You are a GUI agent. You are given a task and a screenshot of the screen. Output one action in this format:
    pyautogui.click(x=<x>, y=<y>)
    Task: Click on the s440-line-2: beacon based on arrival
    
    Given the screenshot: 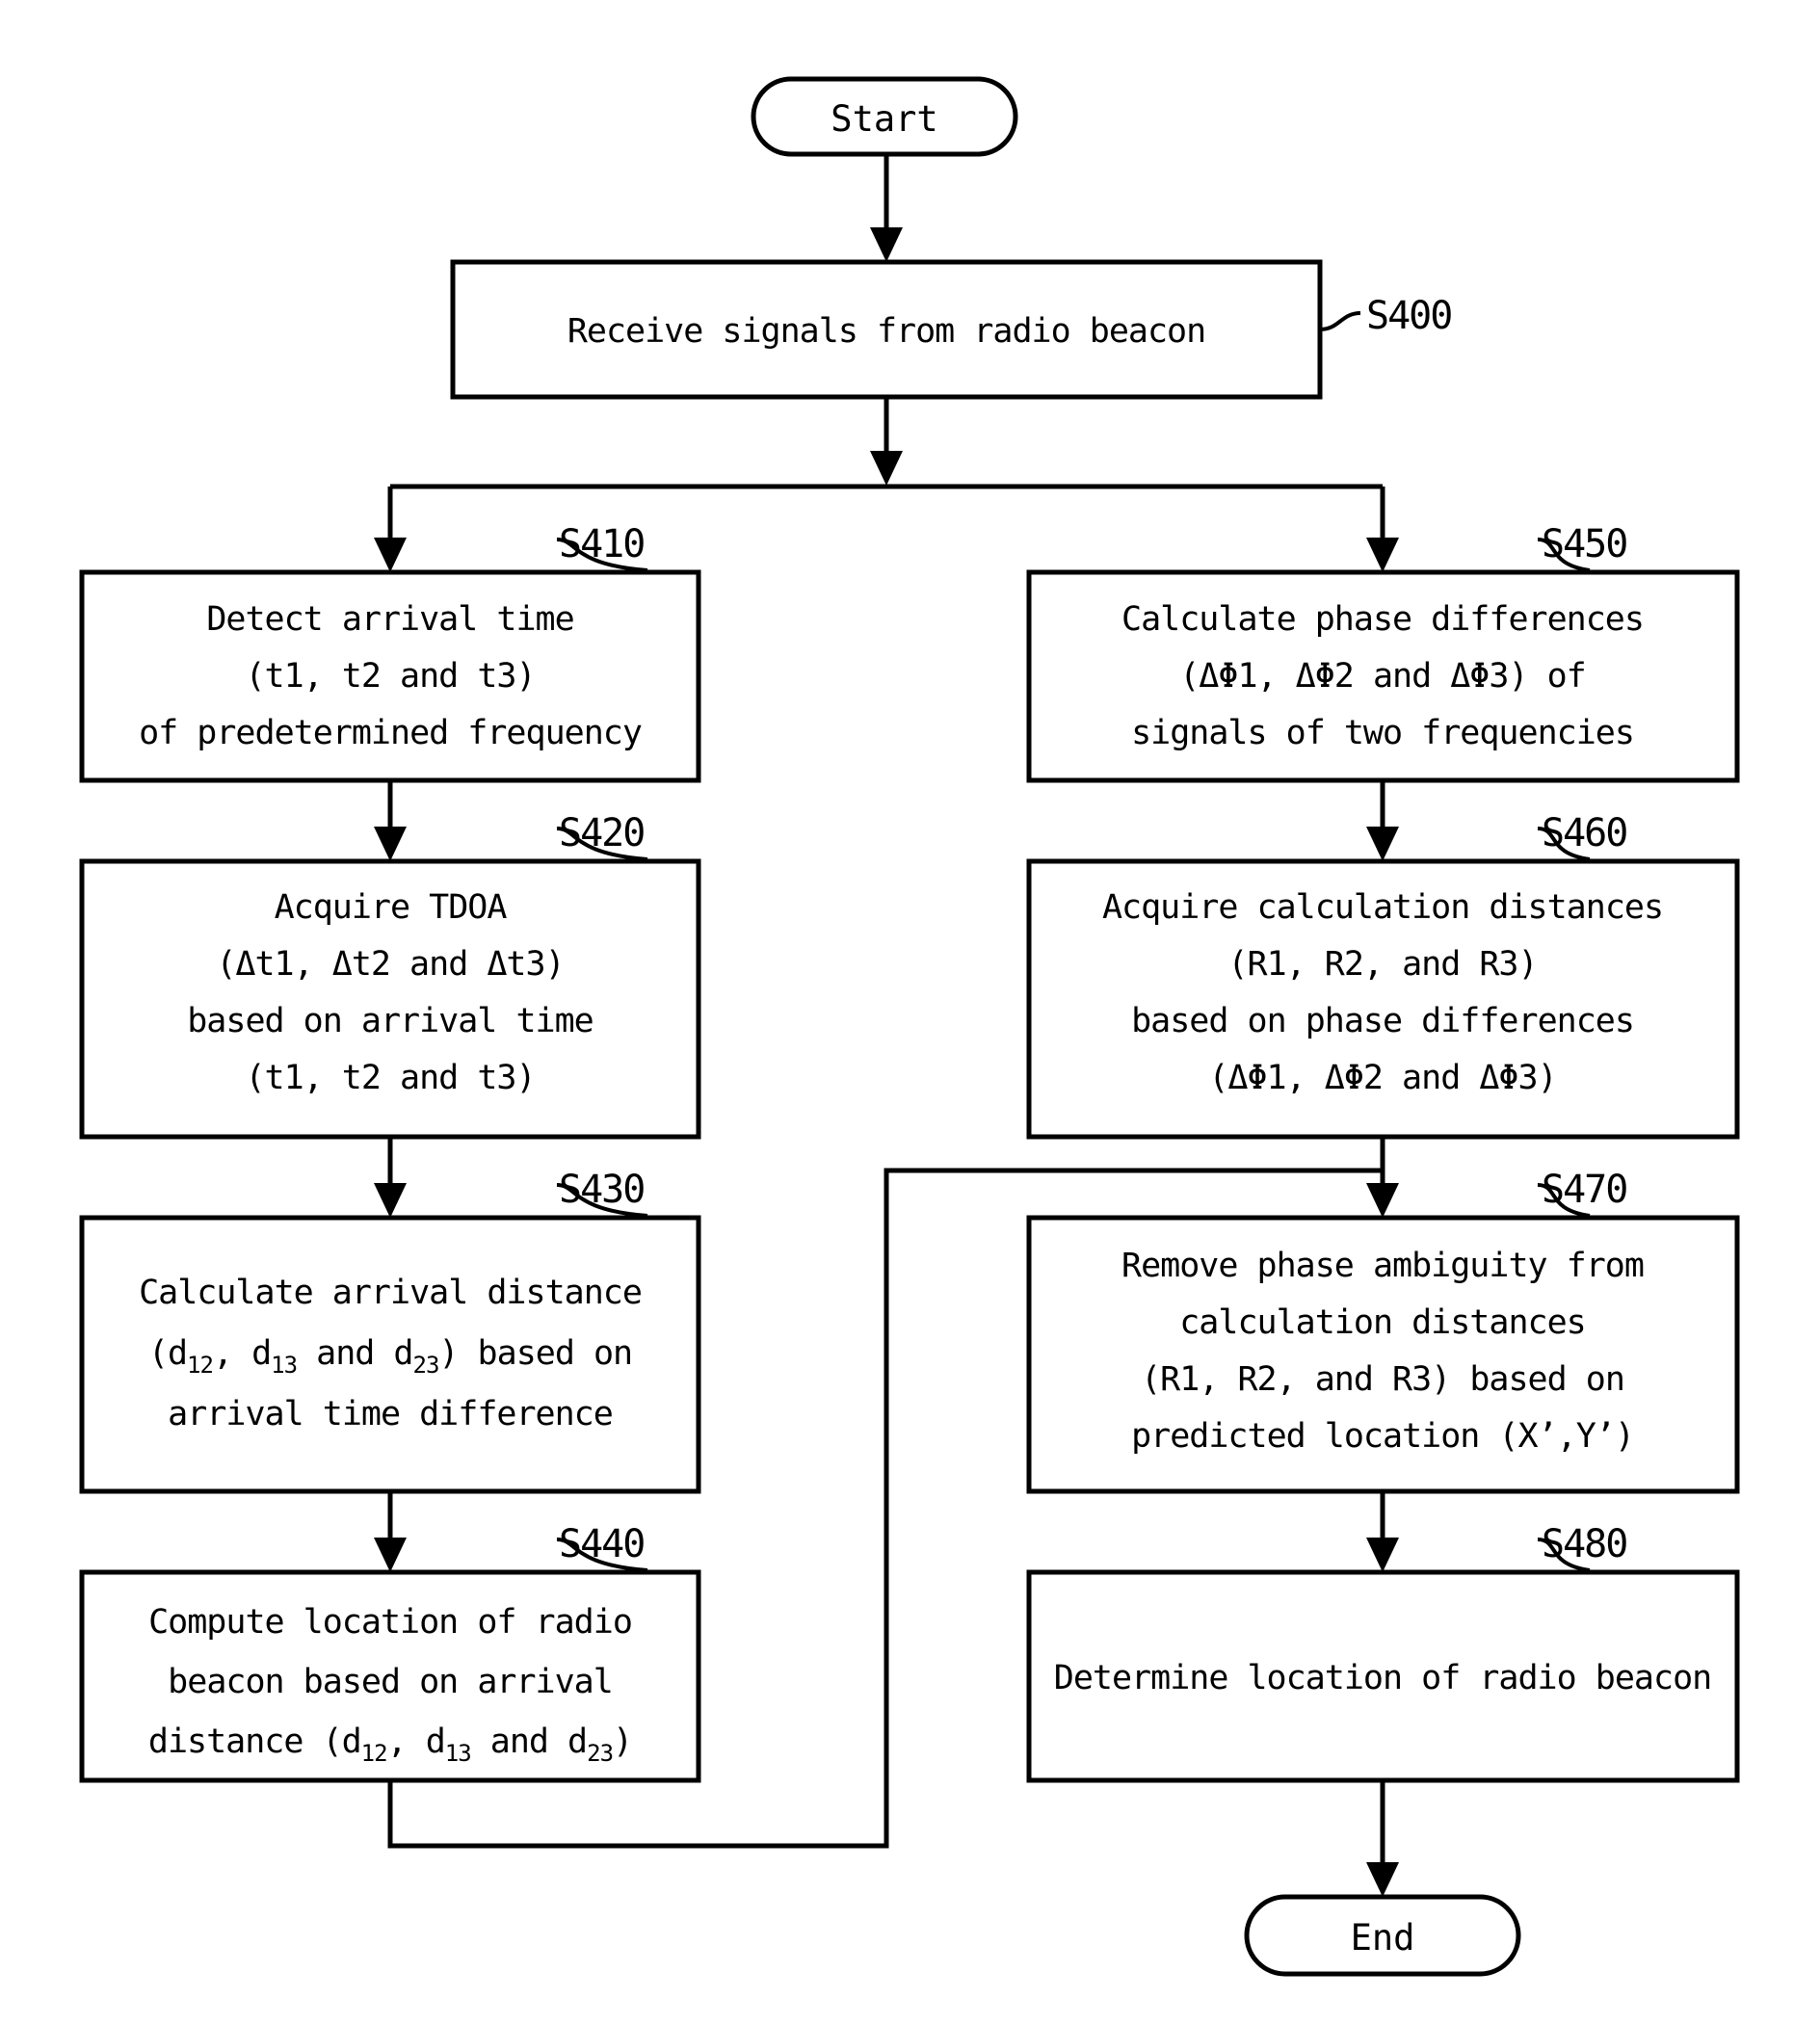 What is the action you would take?
    pyautogui.click(x=391, y=1682)
    